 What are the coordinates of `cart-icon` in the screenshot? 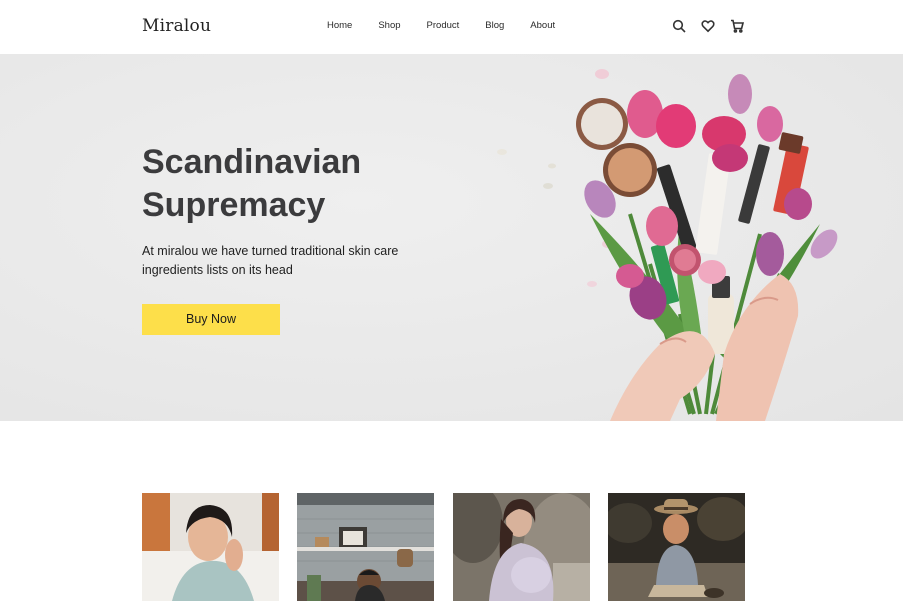 It's located at (738, 27).